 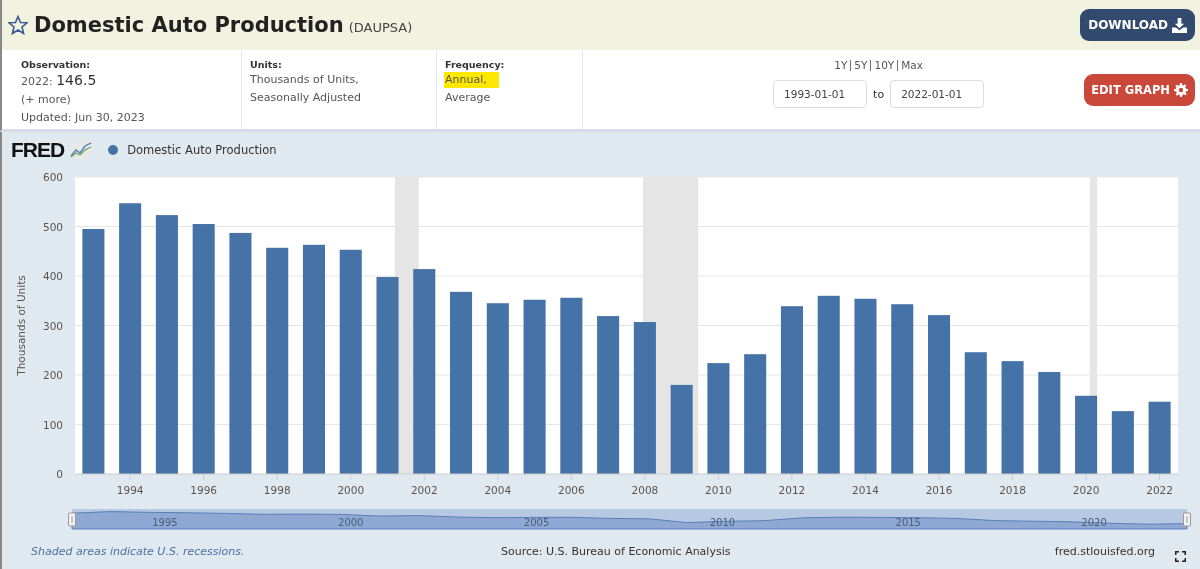 I want to click on gear-icon, so click(x=1181, y=89).